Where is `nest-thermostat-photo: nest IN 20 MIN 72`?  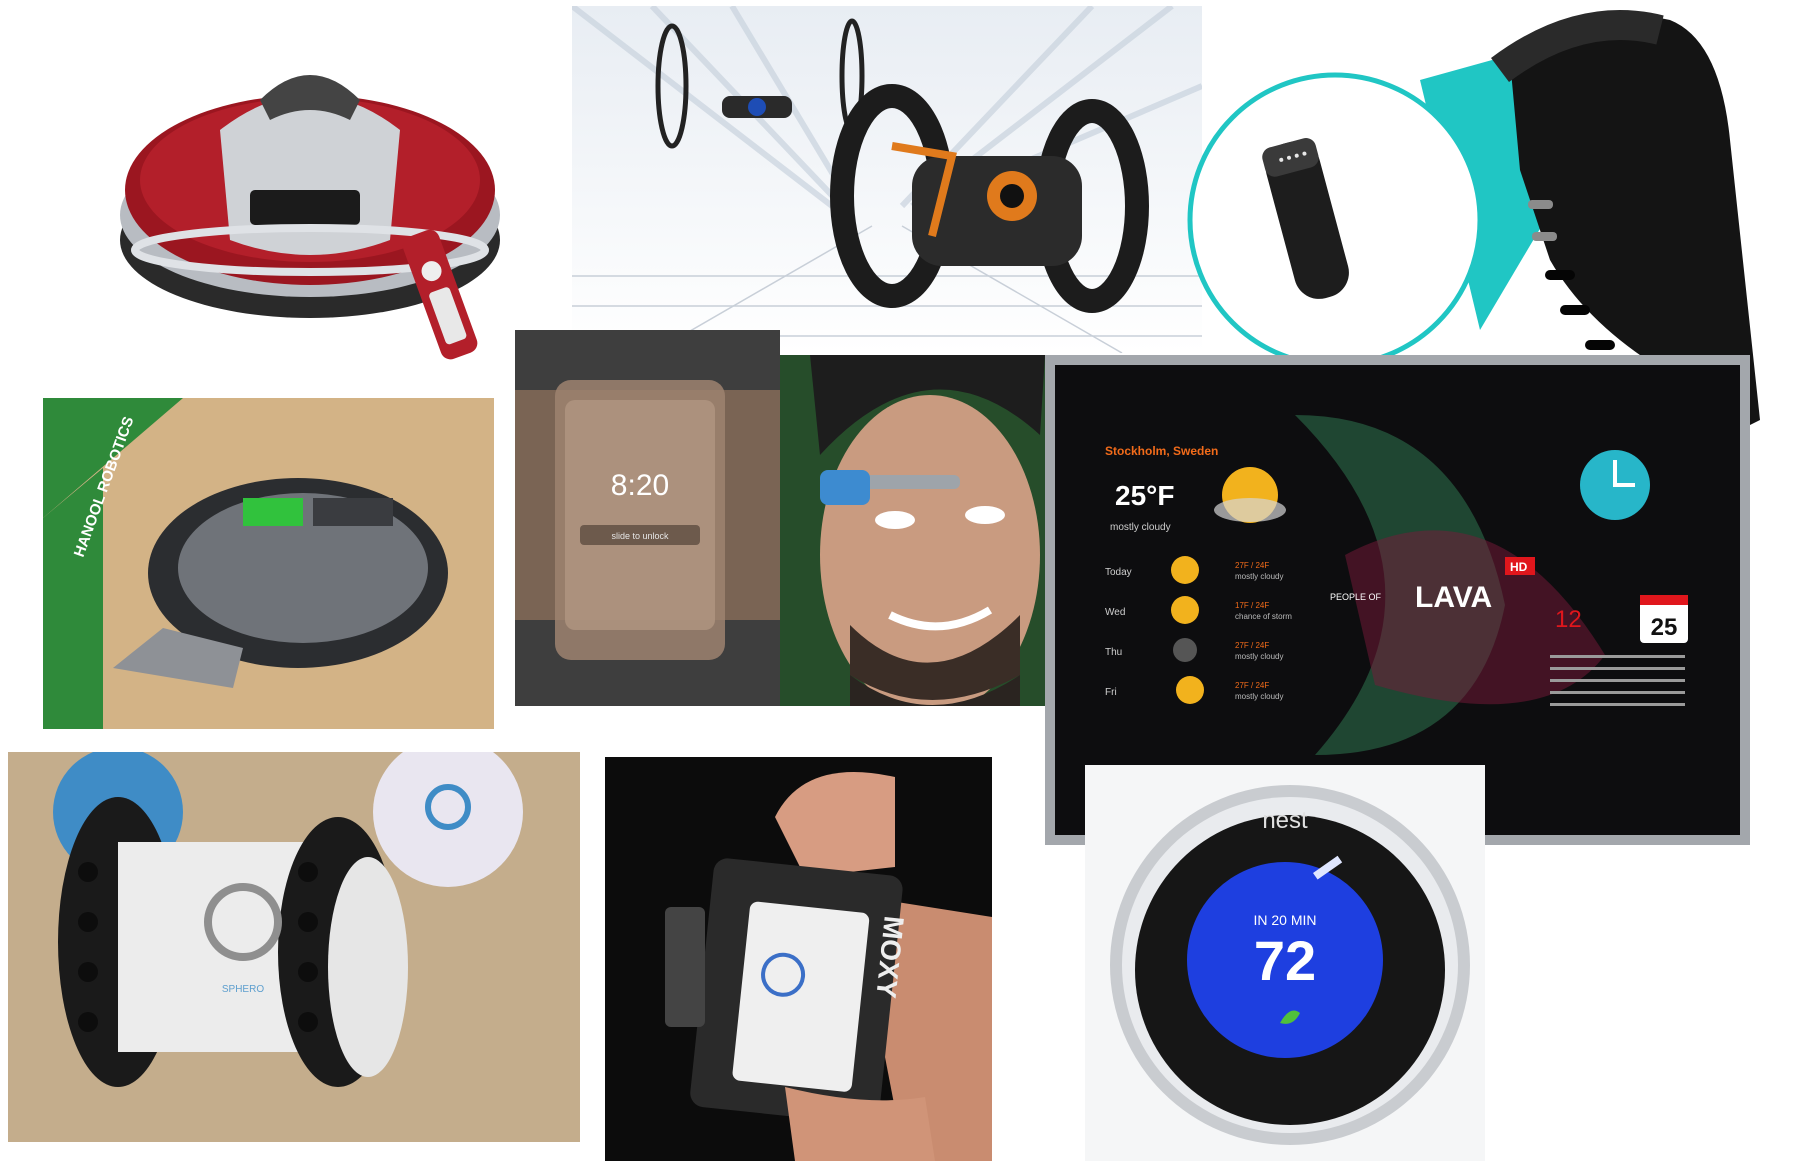 nest-thermostat-photo: nest IN 20 MIN 72 is located at coordinates (1285, 963).